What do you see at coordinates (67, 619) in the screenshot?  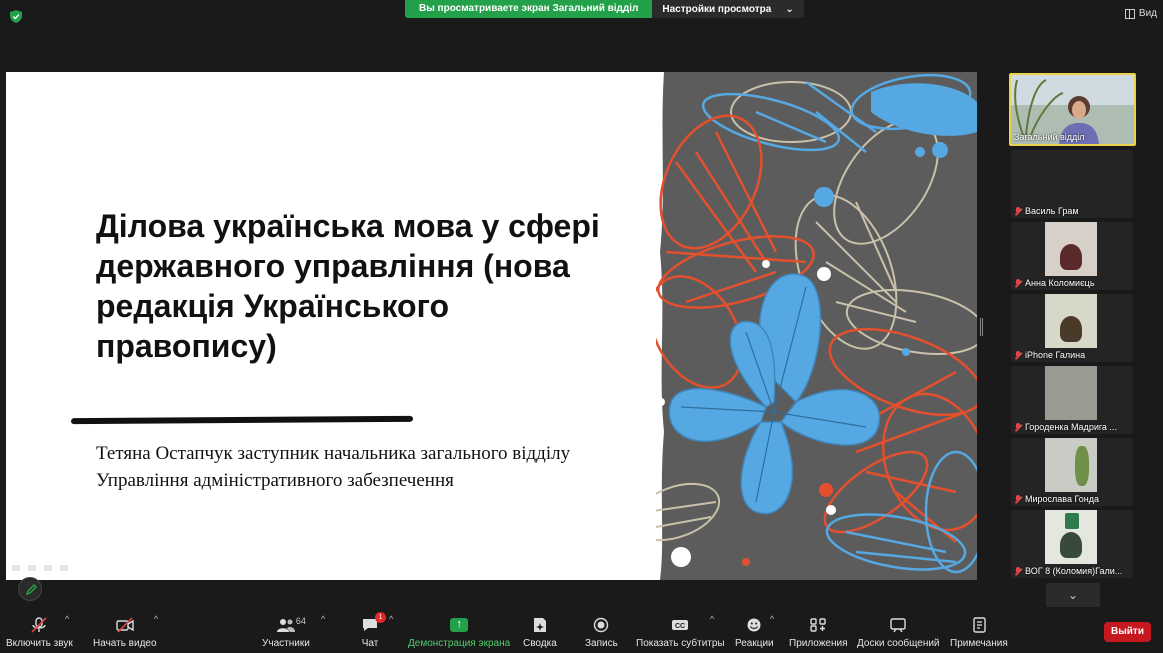 I see `audio-options-caret: ^` at bounding box center [67, 619].